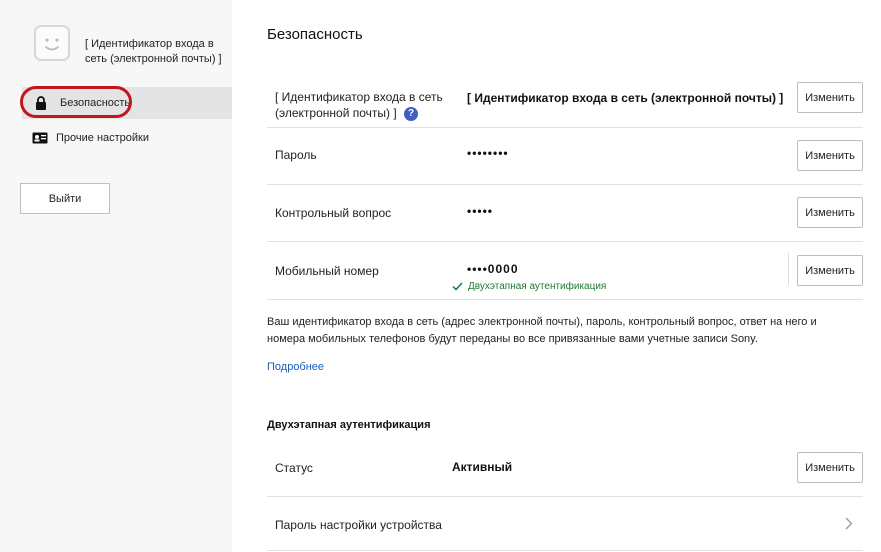 This screenshot has height=552, width=881. Describe the element at coordinates (493, 269) in the screenshot. I see `row-value: ••••0000` at that location.